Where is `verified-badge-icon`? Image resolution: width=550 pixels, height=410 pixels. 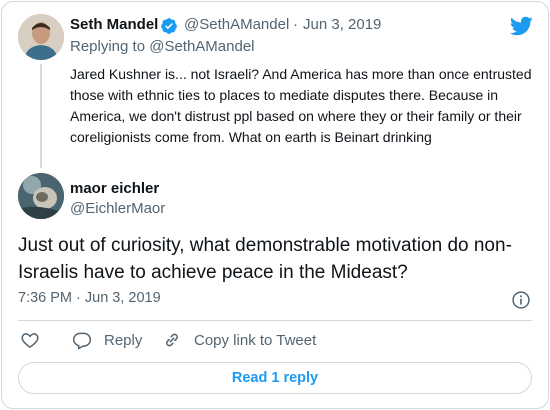
verified-badge-icon is located at coordinates (169, 26).